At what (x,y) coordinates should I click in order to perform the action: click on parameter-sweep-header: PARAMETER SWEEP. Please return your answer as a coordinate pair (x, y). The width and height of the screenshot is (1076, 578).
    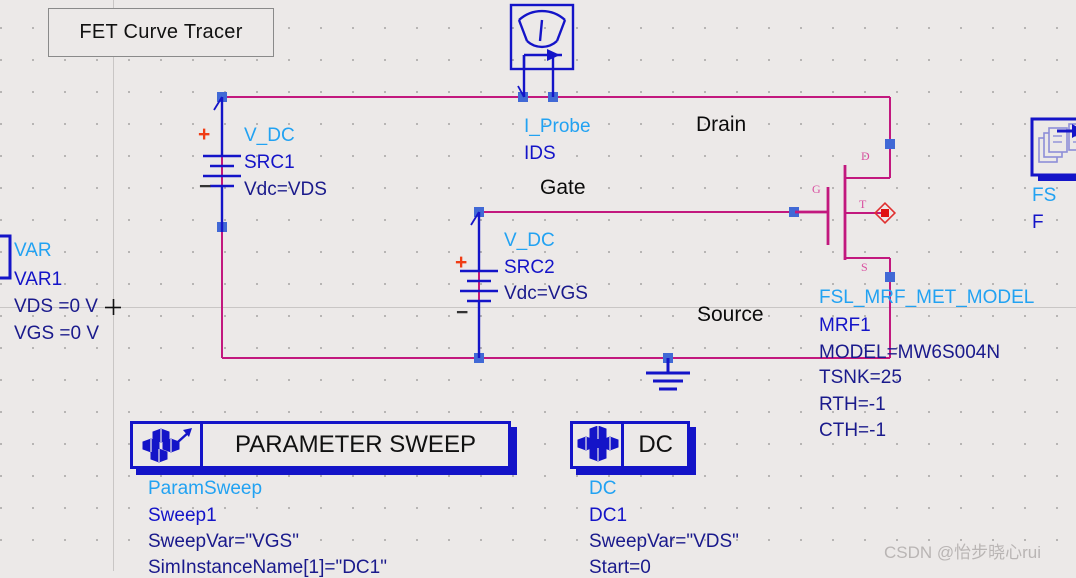
    Looking at the image, I should click on (355, 445).